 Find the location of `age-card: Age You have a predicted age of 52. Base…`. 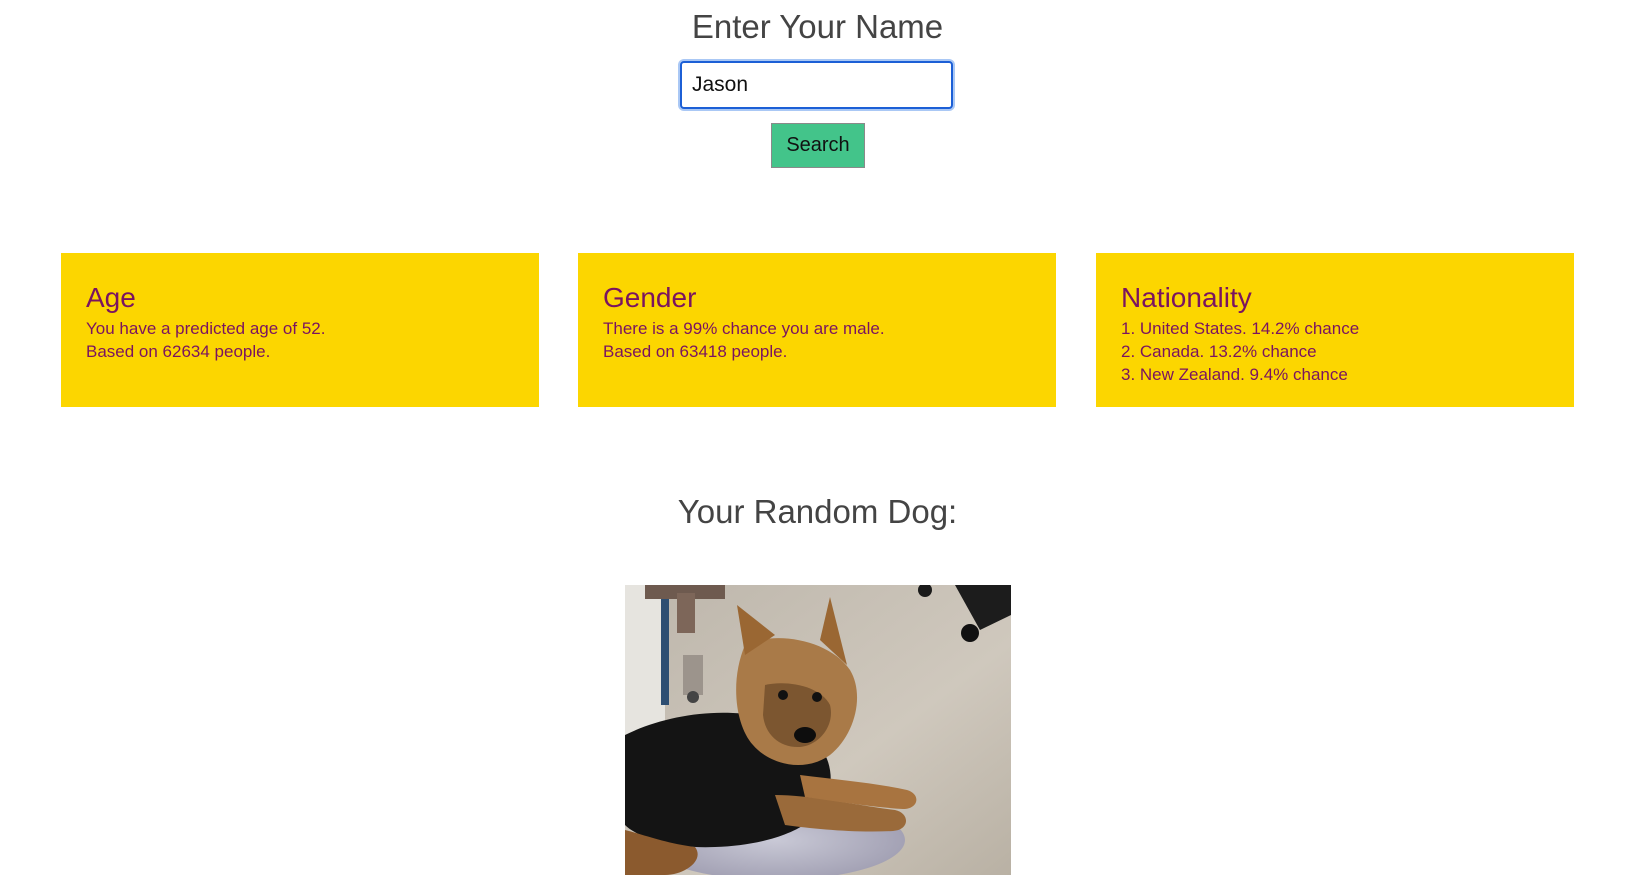

age-card: Age You have a predicted age of 52. Base… is located at coordinates (300, 330).